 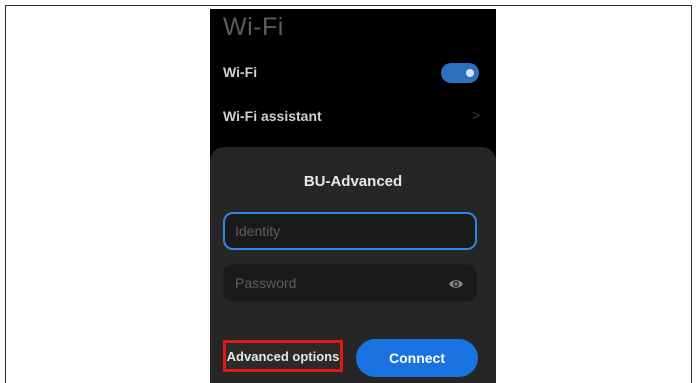 What do you see at coordinates (417, 358) in the screenshot?
I see `connect-button: Connect` at bounding box center [417, 358].